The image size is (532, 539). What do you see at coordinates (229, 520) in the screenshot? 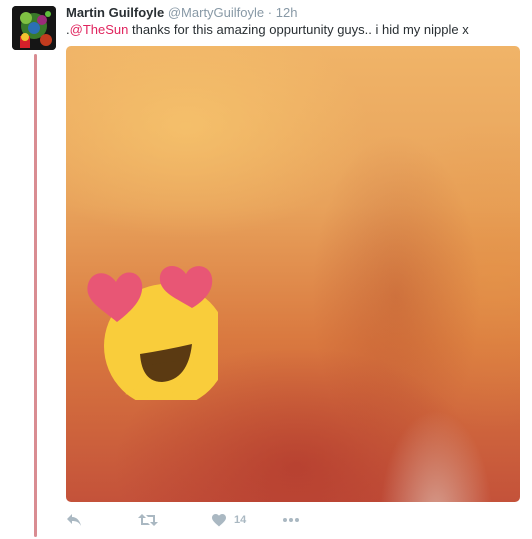
I see `like-button: 14` at bounding box center [229, 520].